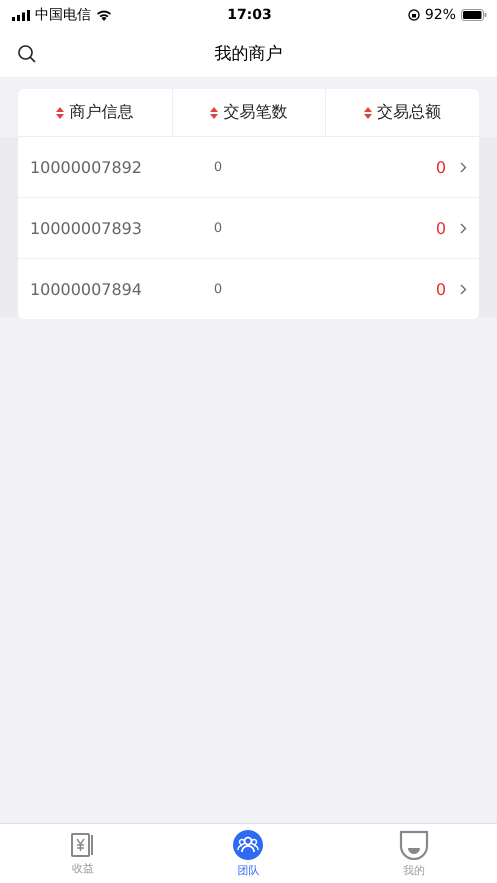 Image resolution: width=497 pixels, height=883 pixels. I want to click on people-icon, so click(248, 845).